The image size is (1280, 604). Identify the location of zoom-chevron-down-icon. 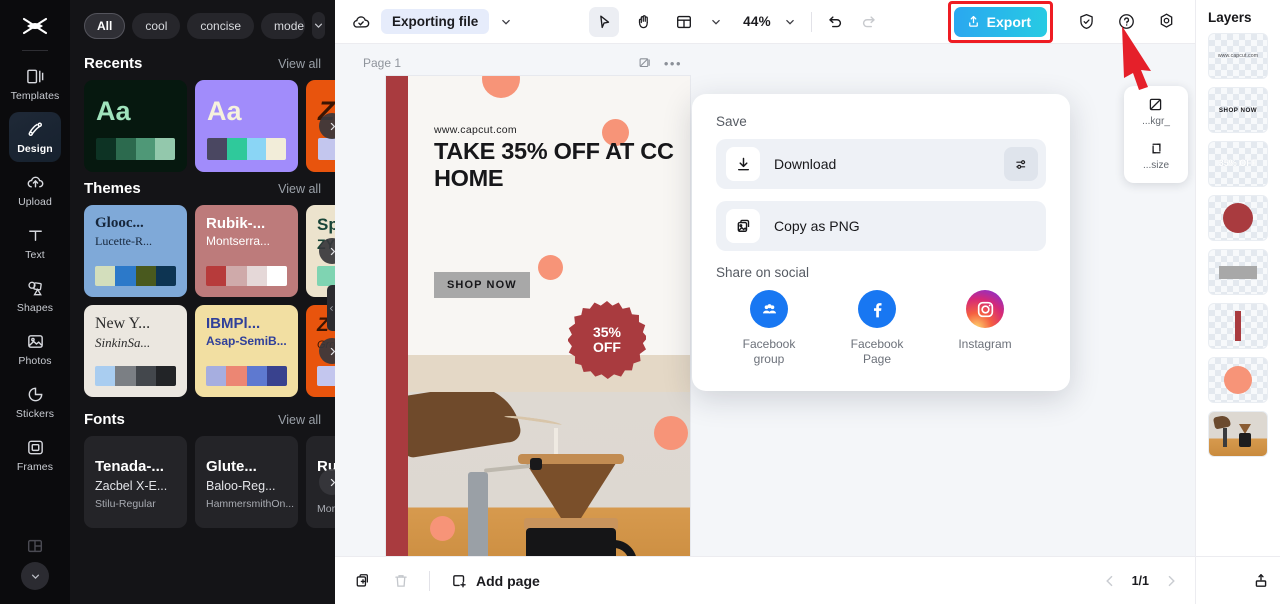
(790, 22).